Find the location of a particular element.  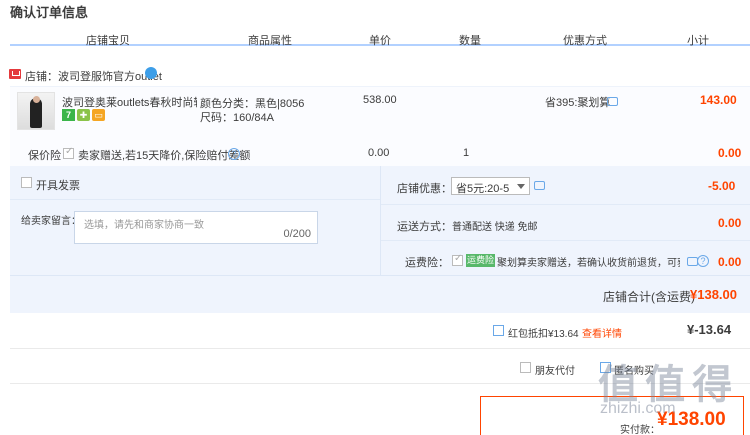

col-quantity: 数量 is located at coordinates (470, 41).